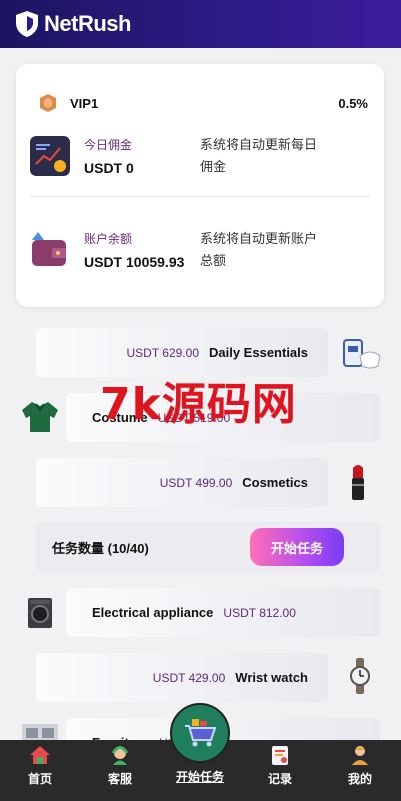 The width and height of the screenshot is (401, 801). Describe the element at coordinates (108, 145) in the screenshot. I see `commission-title: 今日佣金` at that location.